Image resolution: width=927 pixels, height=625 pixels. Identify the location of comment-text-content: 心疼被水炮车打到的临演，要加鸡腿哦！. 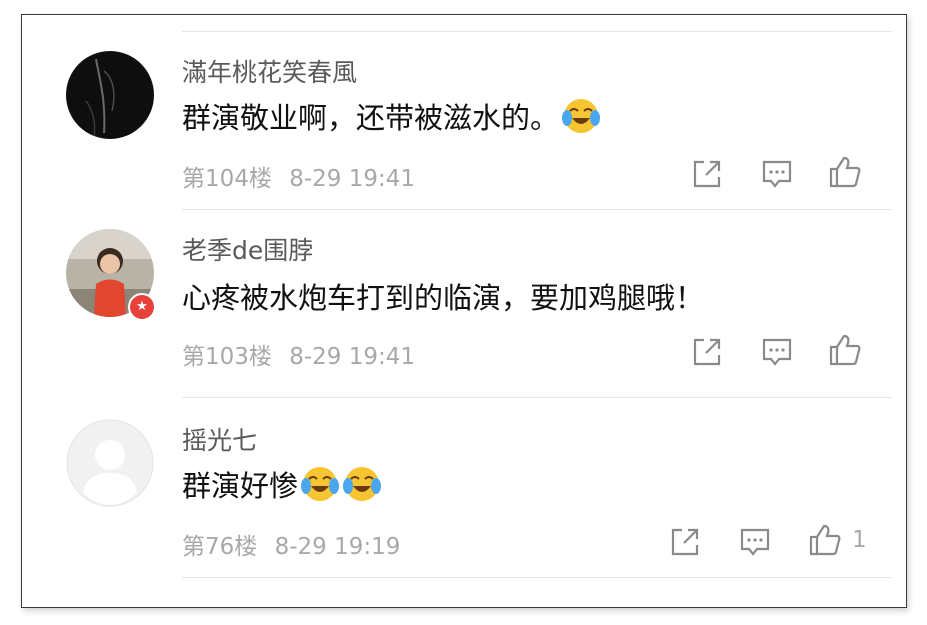
(443, 298).